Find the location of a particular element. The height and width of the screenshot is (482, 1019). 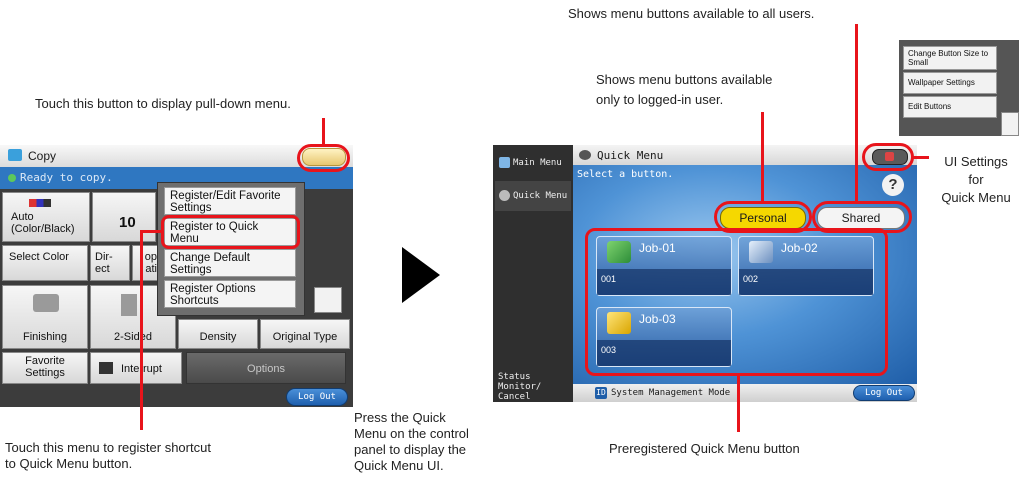

menu-item-line: Shortcuts is located at coordinates (194, 301).